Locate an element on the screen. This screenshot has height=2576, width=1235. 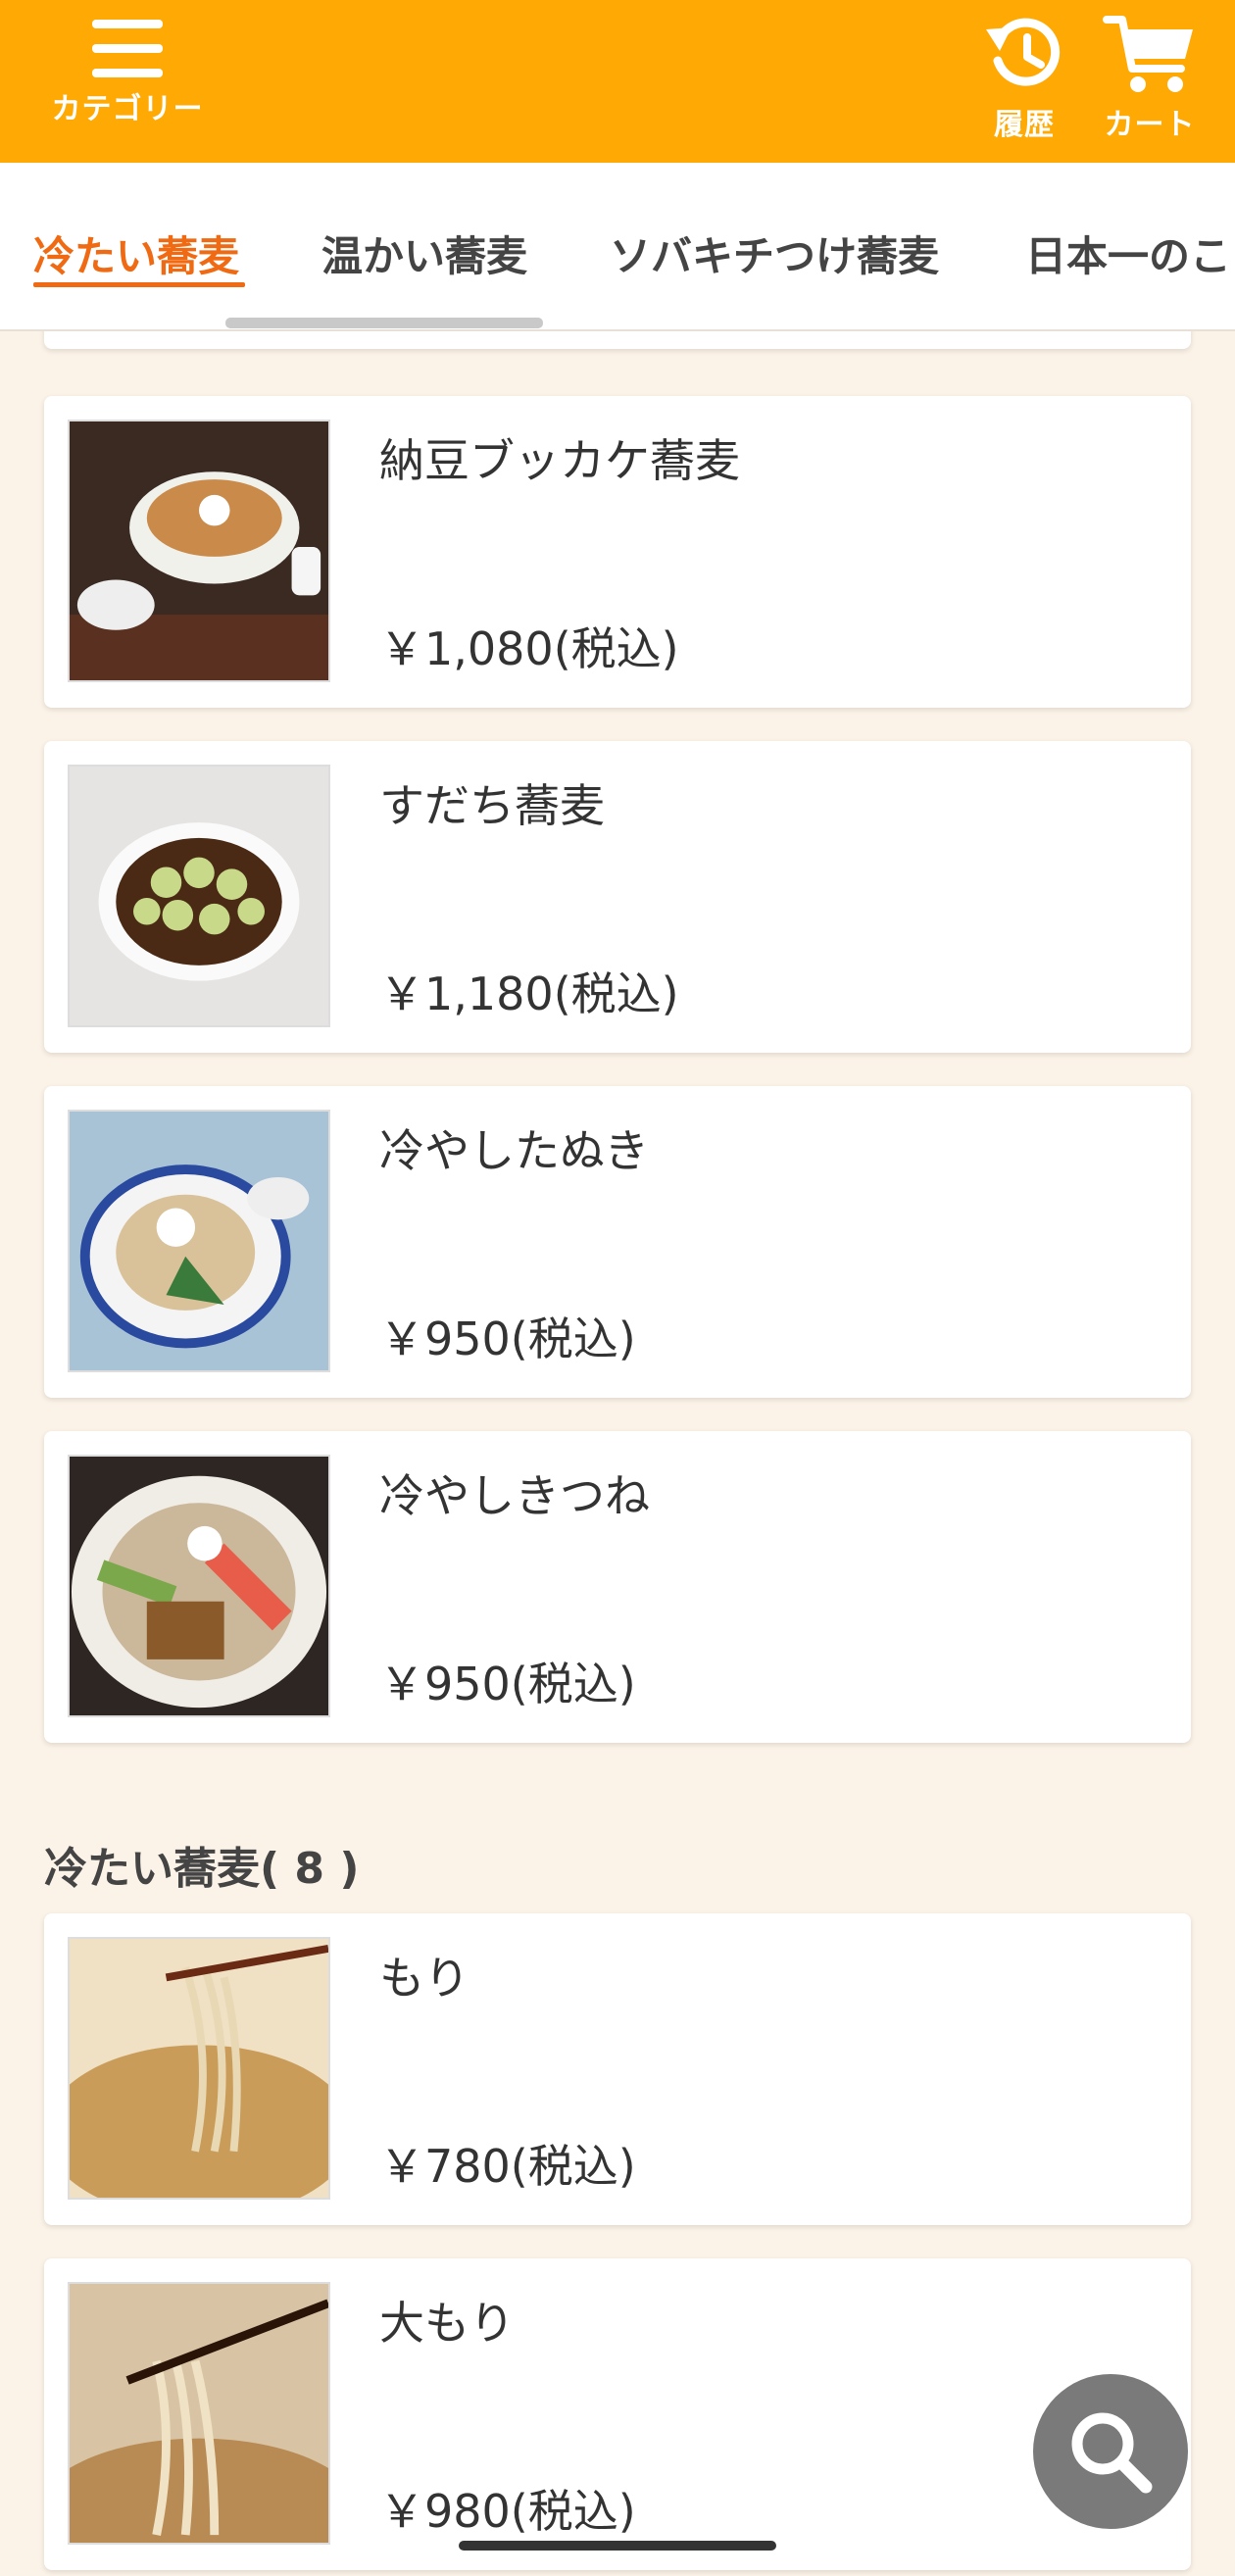
app-header: カテゴリー 履歴 カート is located at coordinates (617, 81).